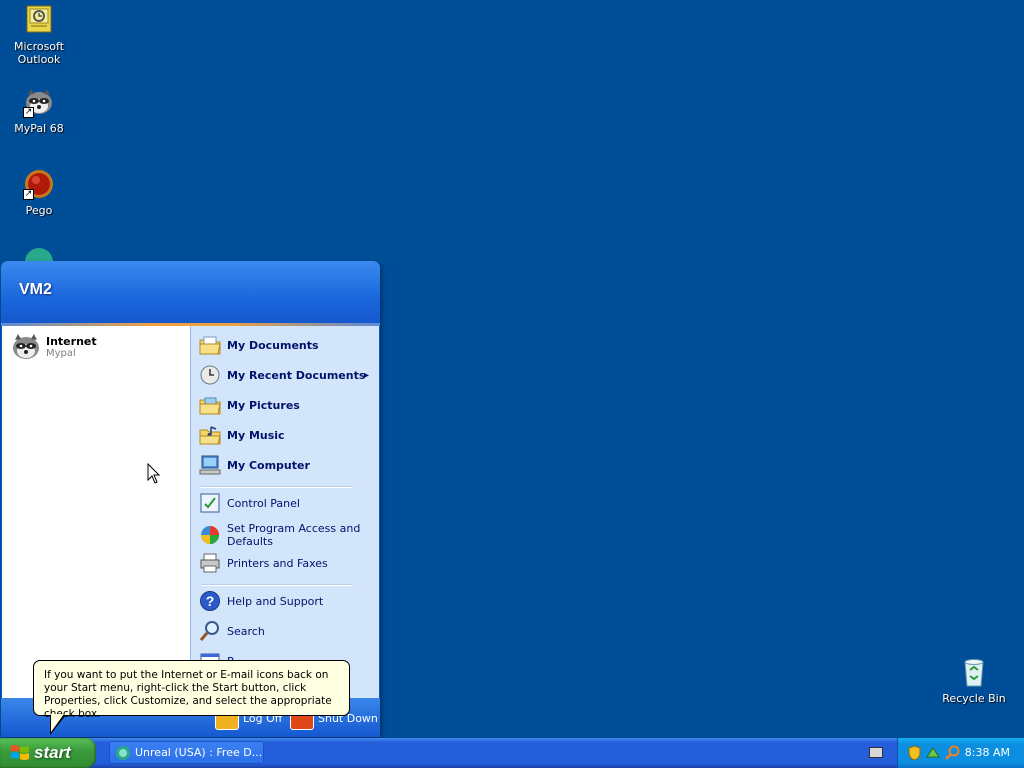 The height and width of the screenshot is (768, 1024). I want to click on desktop-icon-mypal: ↗ MyPal 68, so click(39, 110).